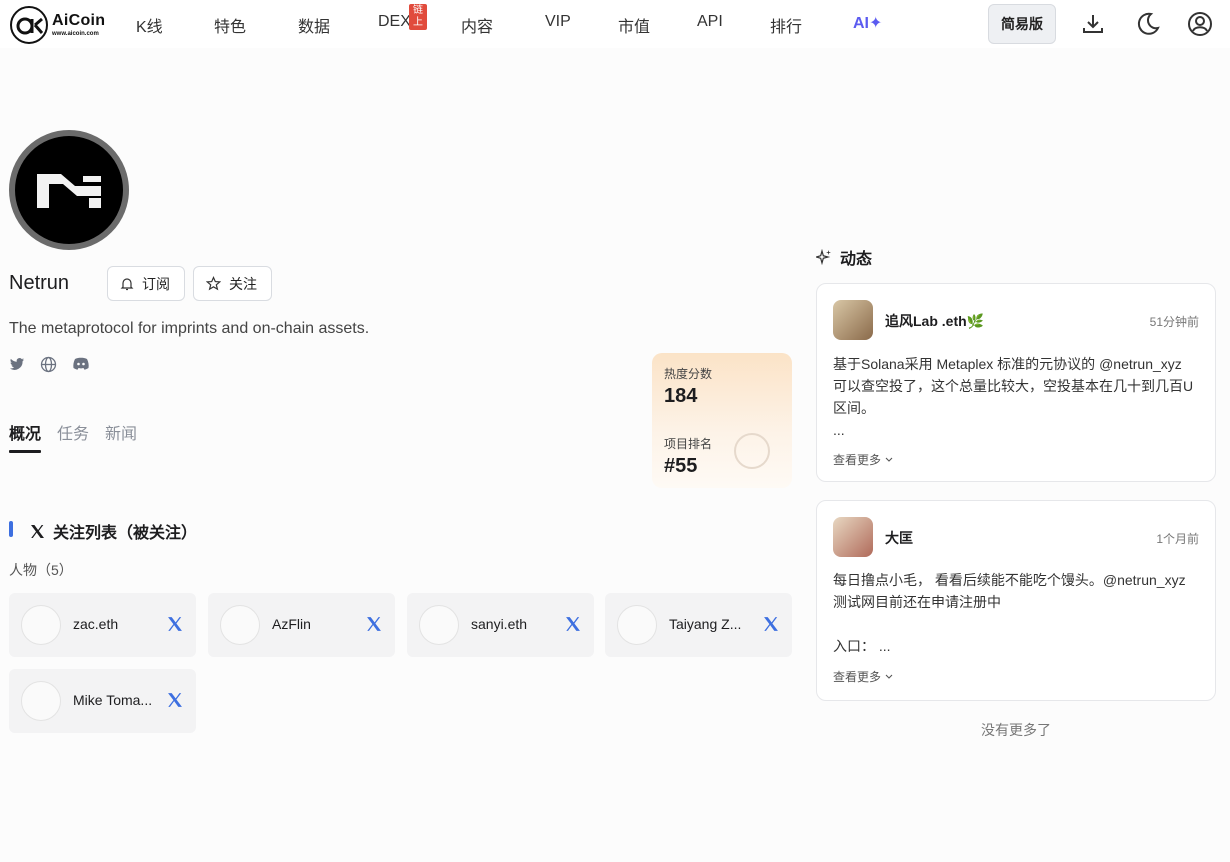  Describe the element at coordinates (1174, 322) in the screenshot. I see `post-time: 51分钟前` at that location.